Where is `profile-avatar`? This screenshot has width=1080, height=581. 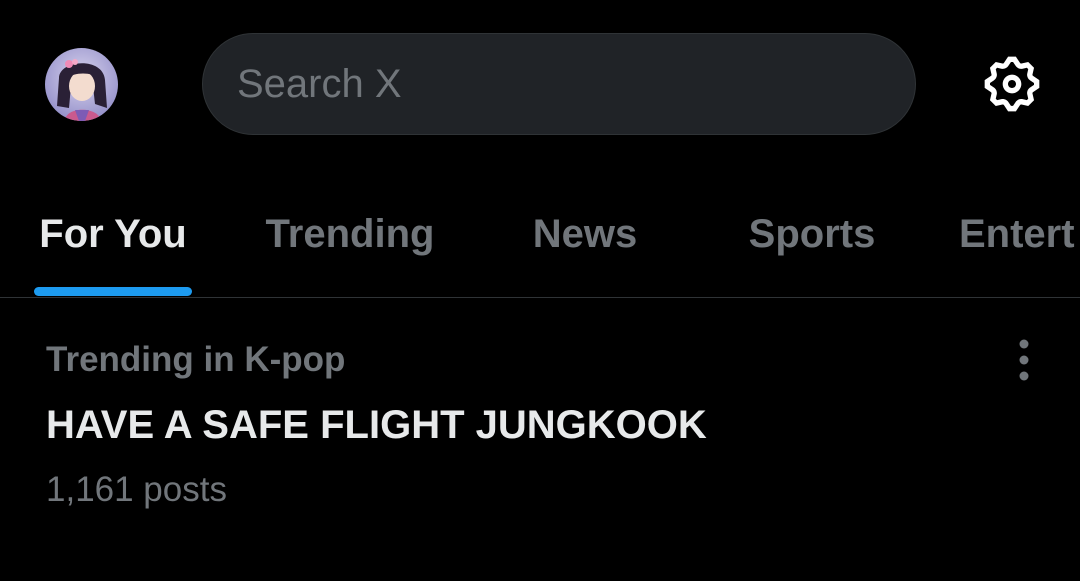
profile-avatar is located at coordinates (81, 84).